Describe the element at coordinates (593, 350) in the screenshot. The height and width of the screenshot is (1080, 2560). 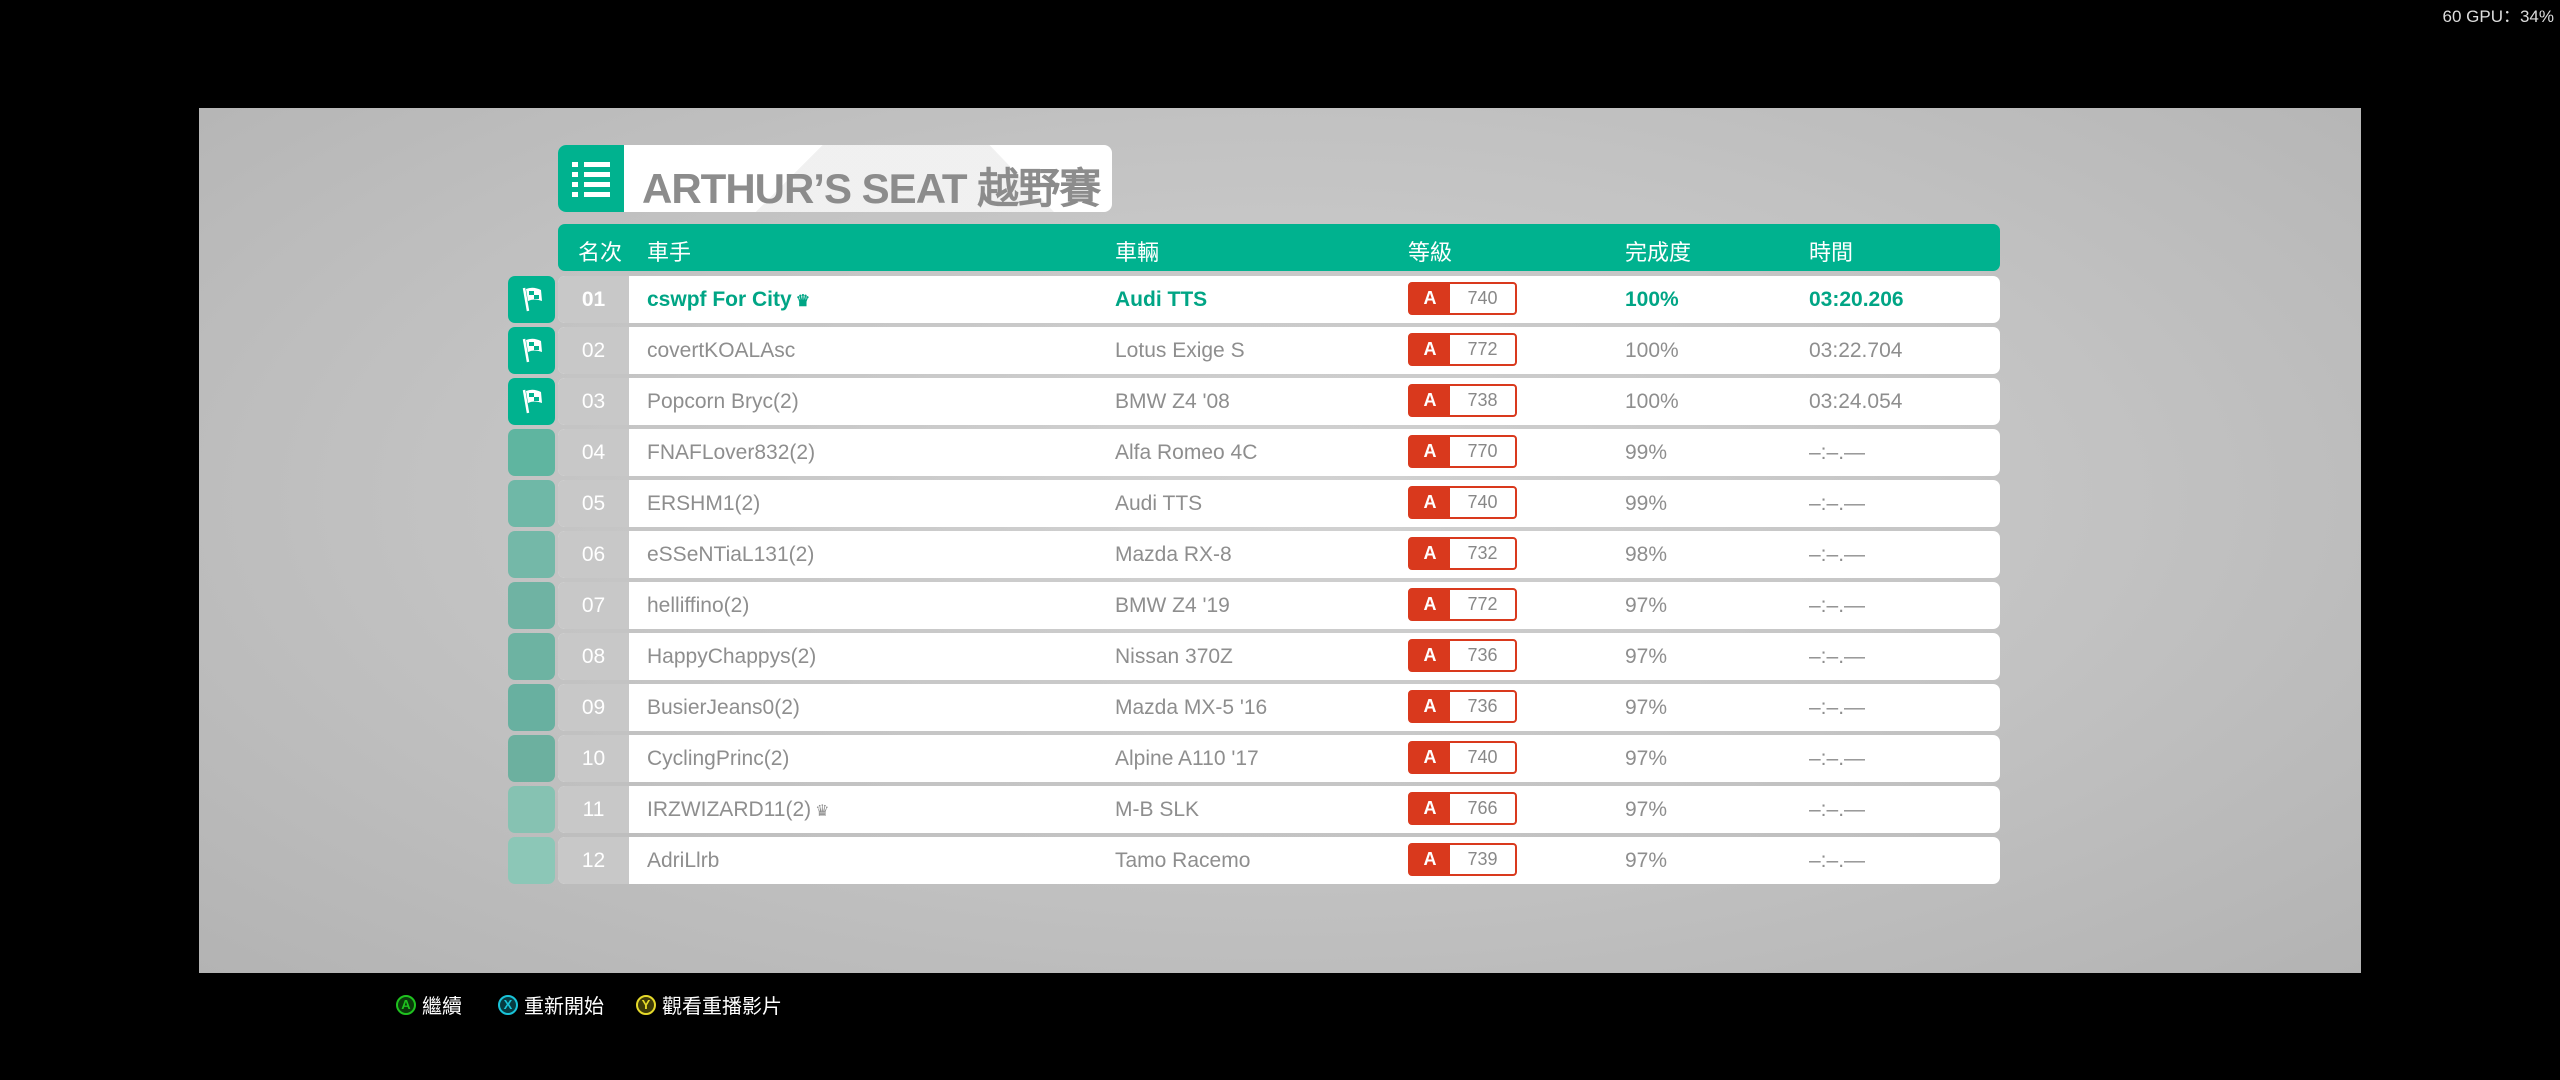
I see `rank: 02` at that location.